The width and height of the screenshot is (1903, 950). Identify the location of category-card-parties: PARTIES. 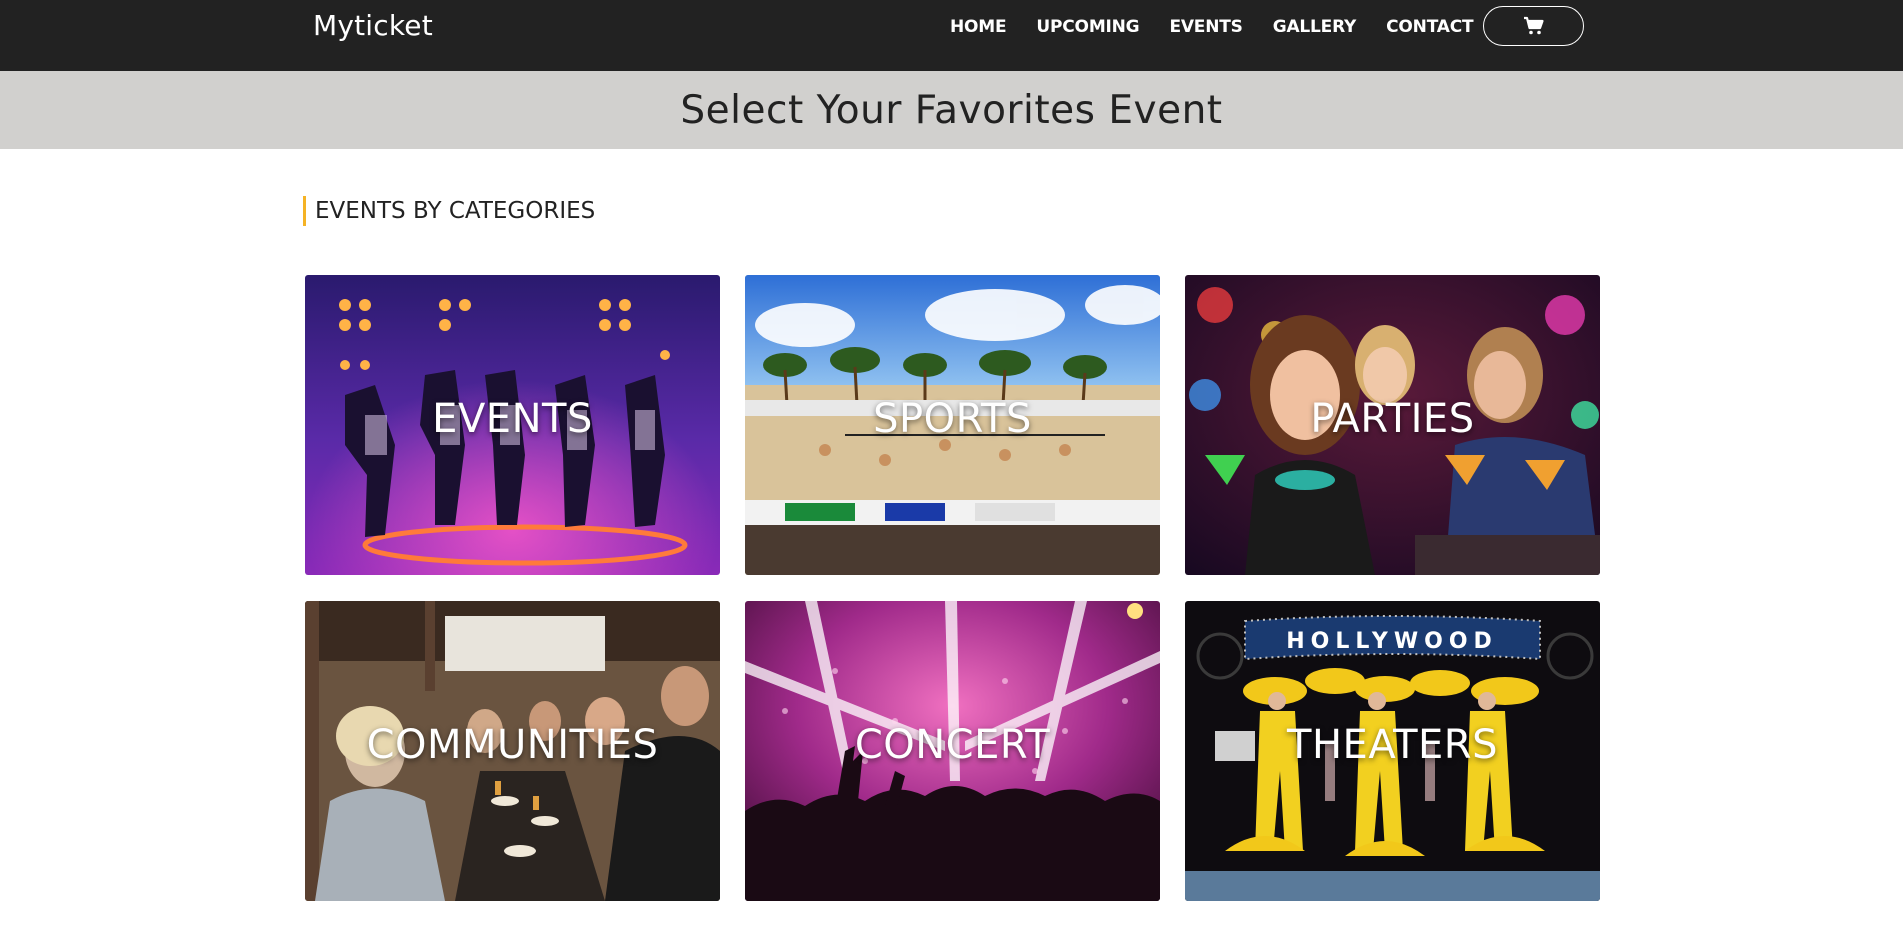
(1392, 425).